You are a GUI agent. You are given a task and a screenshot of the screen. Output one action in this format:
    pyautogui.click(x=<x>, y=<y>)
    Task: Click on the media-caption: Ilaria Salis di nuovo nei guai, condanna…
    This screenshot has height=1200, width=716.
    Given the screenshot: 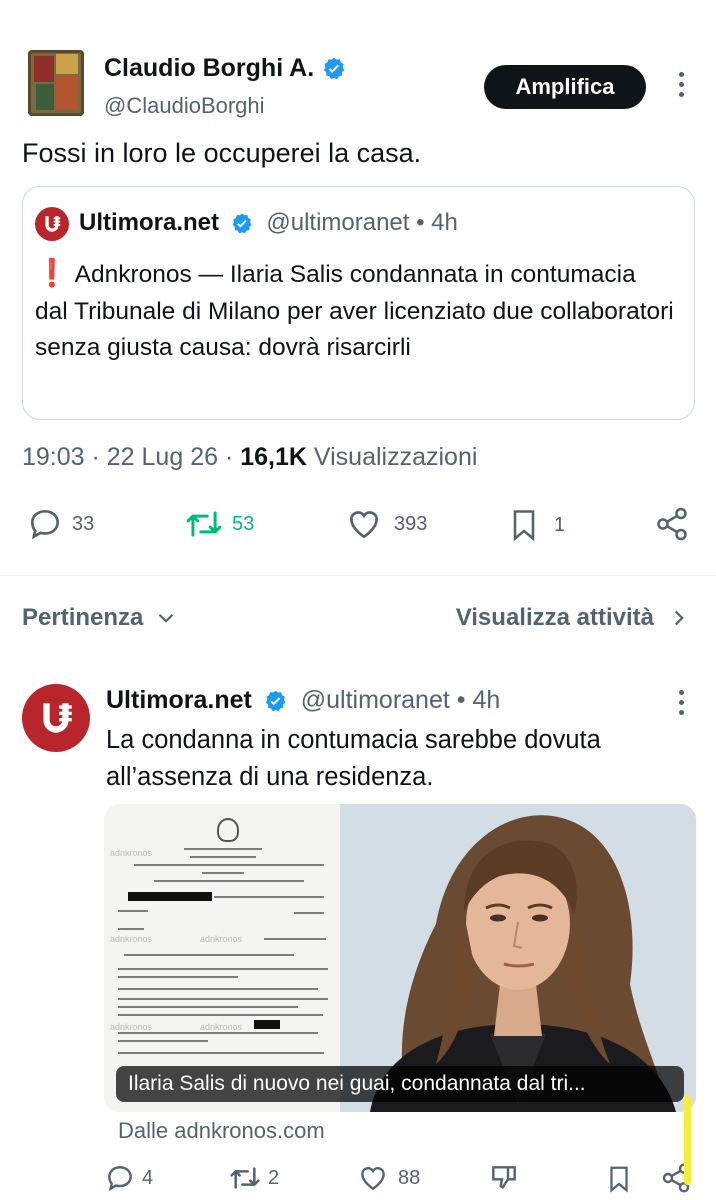 What is the action you would take?
    pyautogui.click(x=400, y=1084)
    